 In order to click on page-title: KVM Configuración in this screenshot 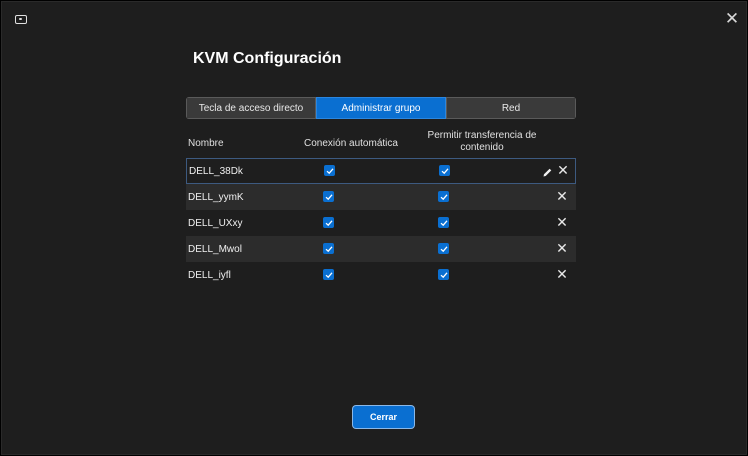, I will do `click(267, 58)`.